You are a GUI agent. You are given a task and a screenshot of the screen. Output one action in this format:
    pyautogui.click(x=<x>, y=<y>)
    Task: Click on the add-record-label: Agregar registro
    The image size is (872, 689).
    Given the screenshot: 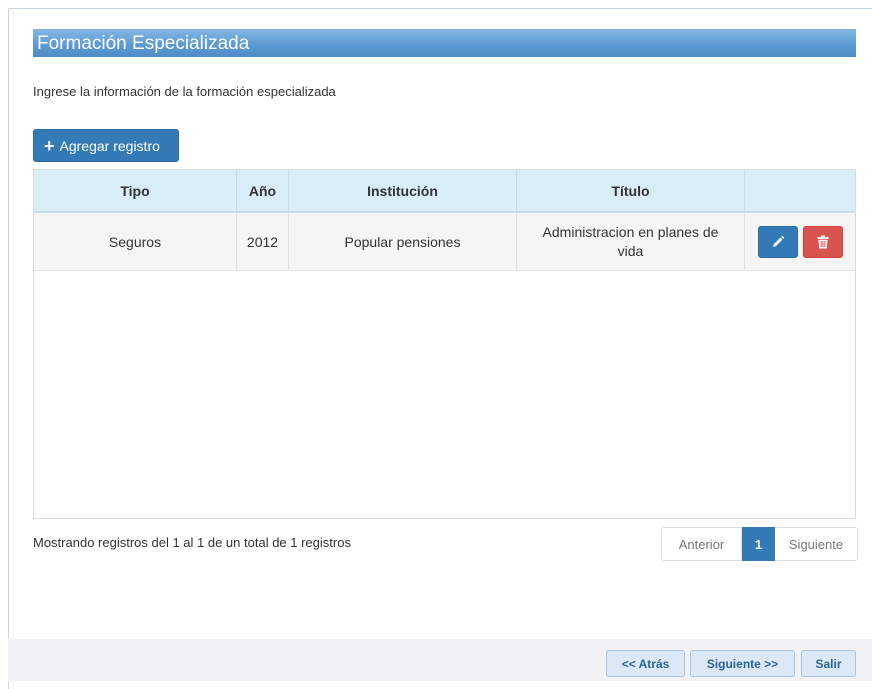 What is the action you would take?
    pyautogui.click(x=109, y=145)
    